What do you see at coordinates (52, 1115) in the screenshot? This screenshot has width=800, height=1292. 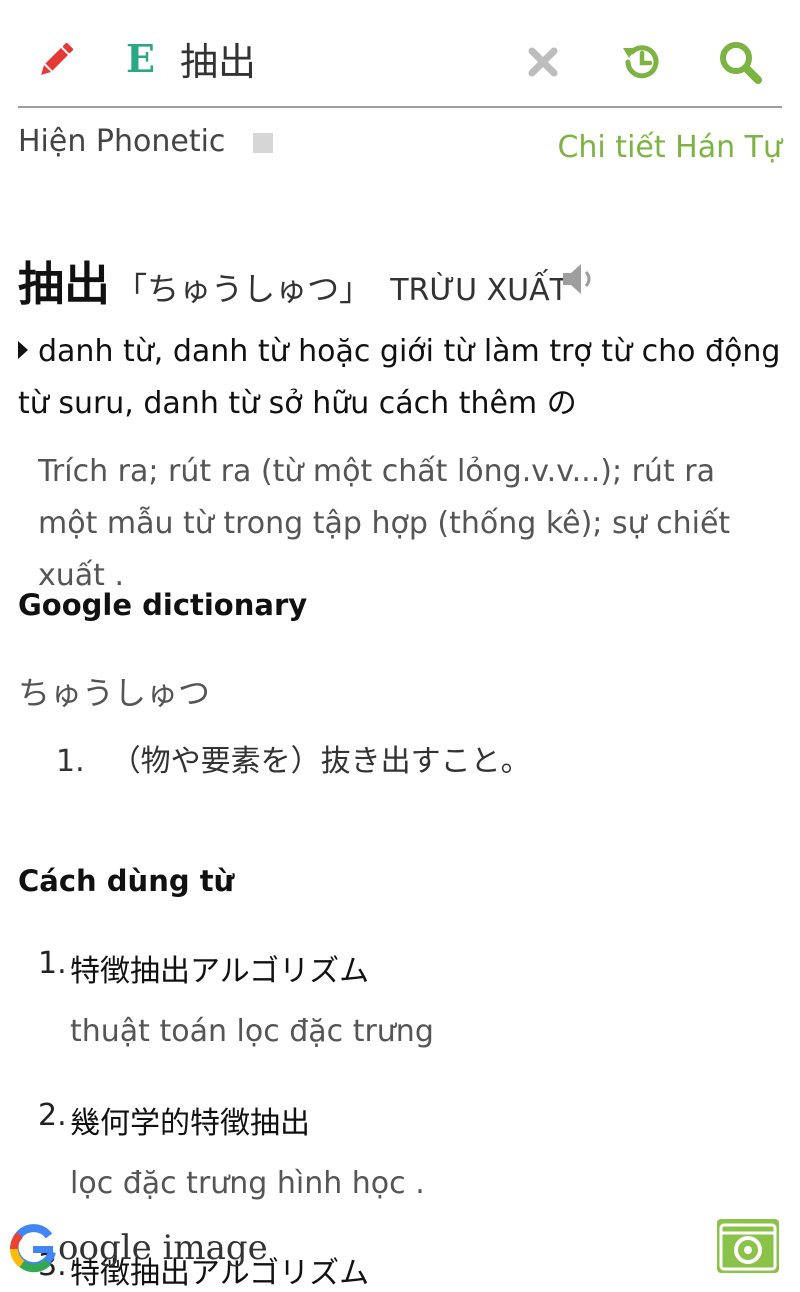 I see `example-number: 2.` at bounding box center [52, 1115].